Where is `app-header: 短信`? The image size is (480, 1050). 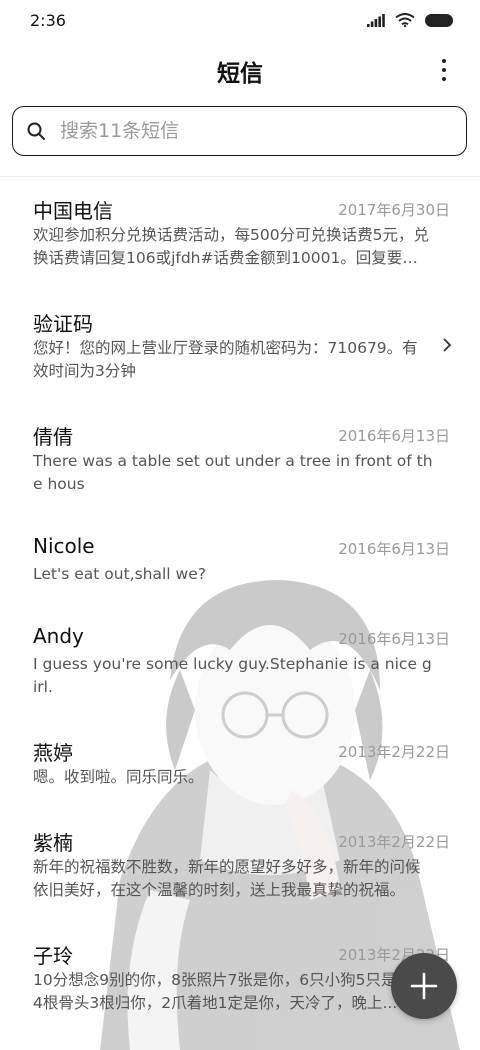 app-header: 短信 is located at coordinates (240, 71).